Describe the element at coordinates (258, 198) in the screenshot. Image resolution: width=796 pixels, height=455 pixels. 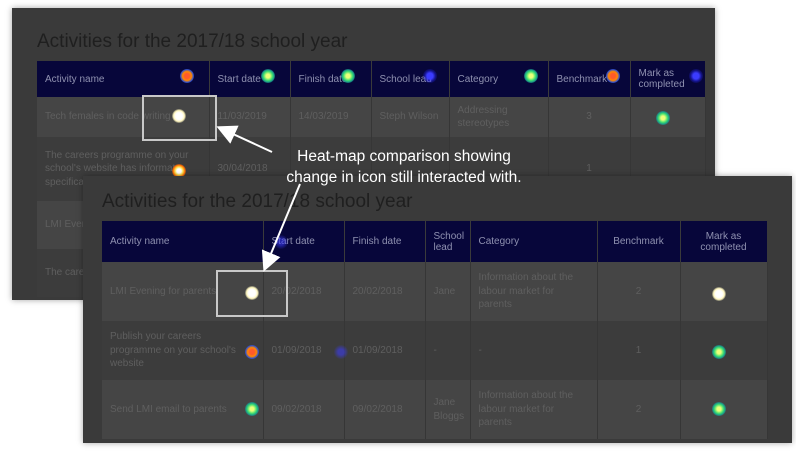
I see `annotation-arrows` at that location.